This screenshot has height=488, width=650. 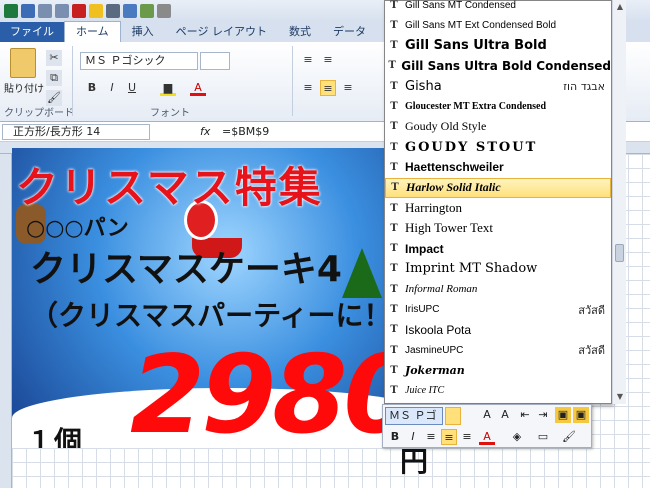 What do you see at coordinates (245, 131) in the screenshot?
I see `formula-input: =$BM$9` at bounding box center [245, 131].